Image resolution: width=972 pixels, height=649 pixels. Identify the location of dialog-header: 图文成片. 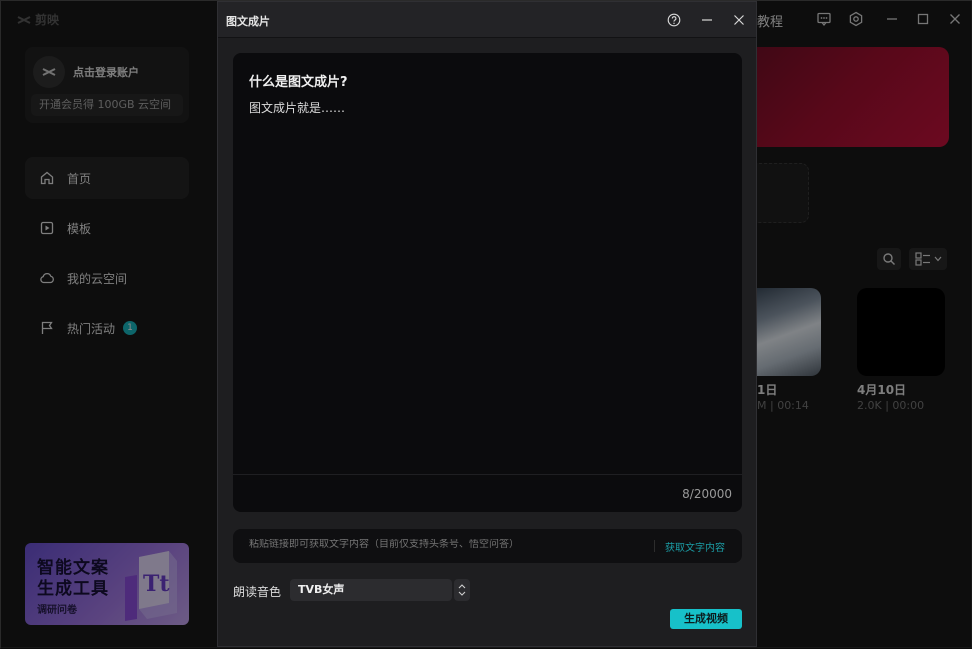
(487, 20).